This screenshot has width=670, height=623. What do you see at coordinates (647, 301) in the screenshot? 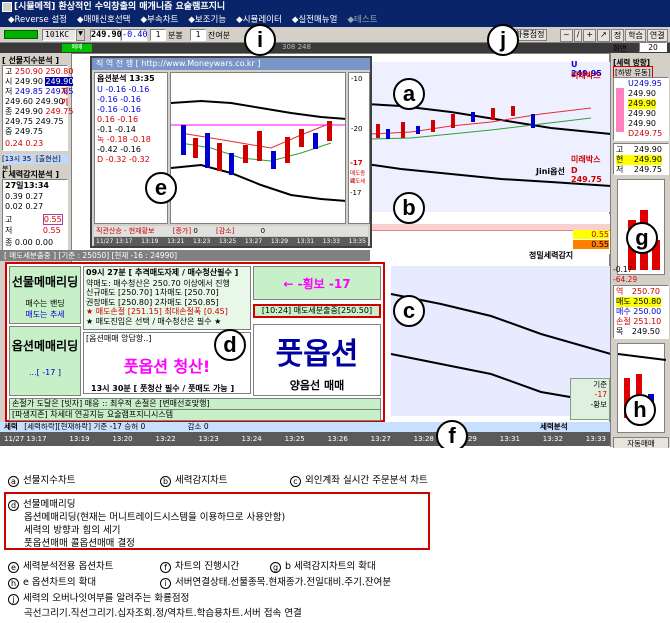
I see `level-value: 250.80` at bounding box center [647, 301].